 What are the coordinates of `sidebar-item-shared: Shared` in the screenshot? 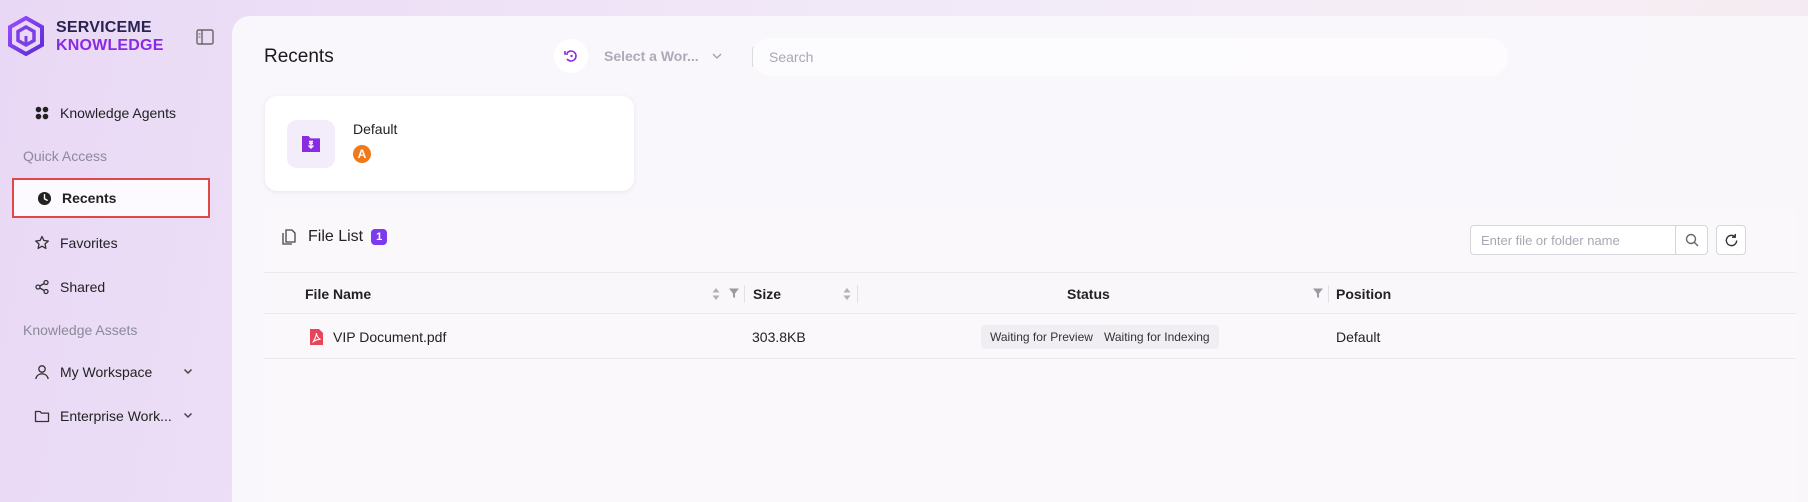 It's located at (111, 287).